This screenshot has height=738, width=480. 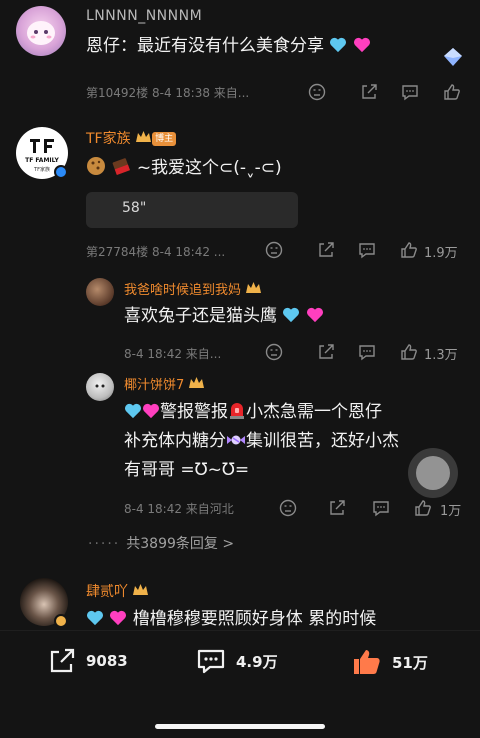 What do you see at coordinates (193, 288) in the screenshot?
I see `reply-username: 我爸啥时候追到我妈` at bounding box center [193, 288].